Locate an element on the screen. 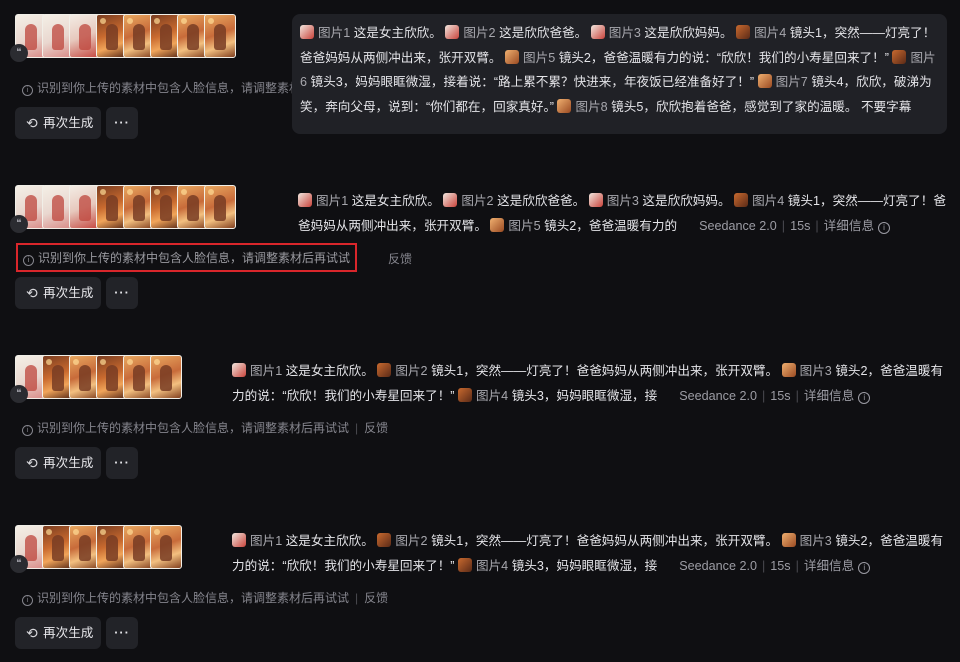  face-detected-warning: i识别到你上传的素材中包含人脸信息，请调整素材后再试试 is located at coordinates (157, 87).